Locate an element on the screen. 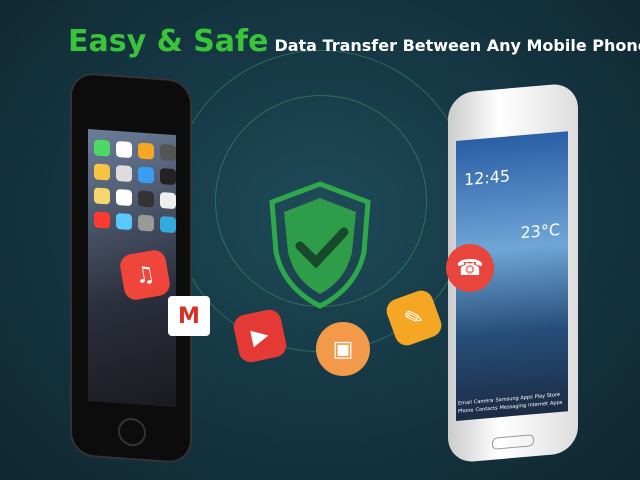 Image resolution: width=640 pixels, height=480 pixels. app-label: Apps is located at coordinates (556, 403).